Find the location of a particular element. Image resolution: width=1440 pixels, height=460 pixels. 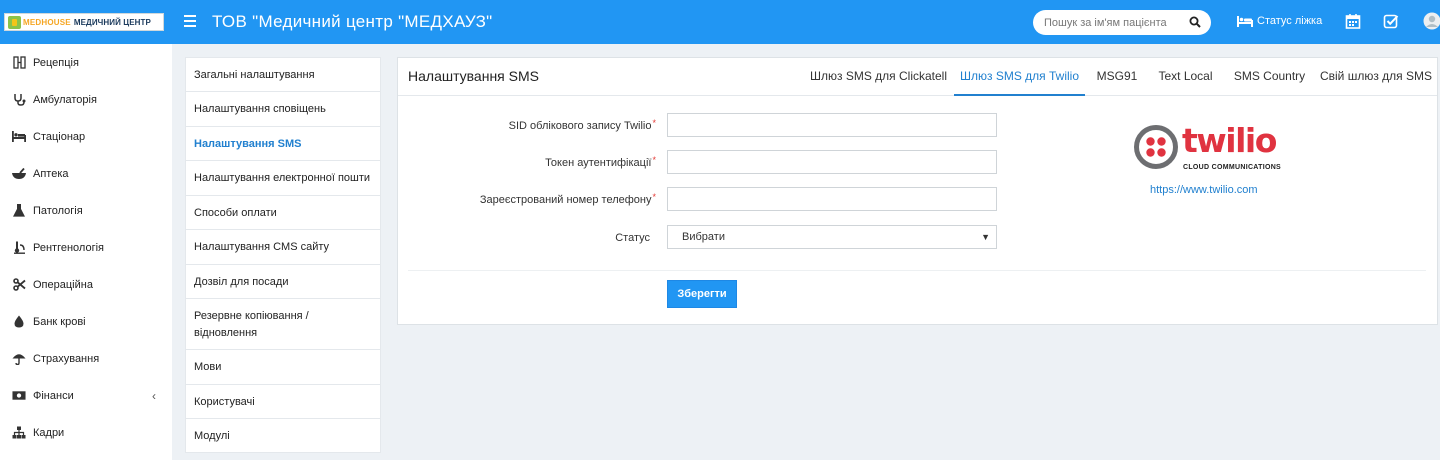

patient-search is located at coordinates (1122, 22).